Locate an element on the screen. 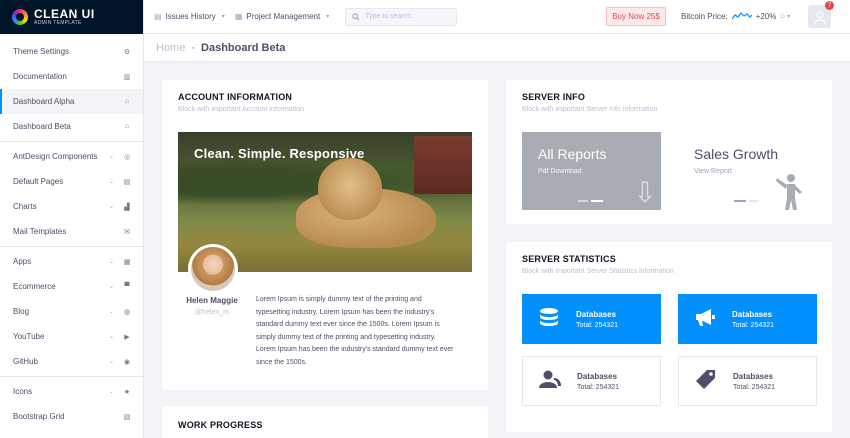  bitcoin-change: +20% is located at coordinates (766, 16).